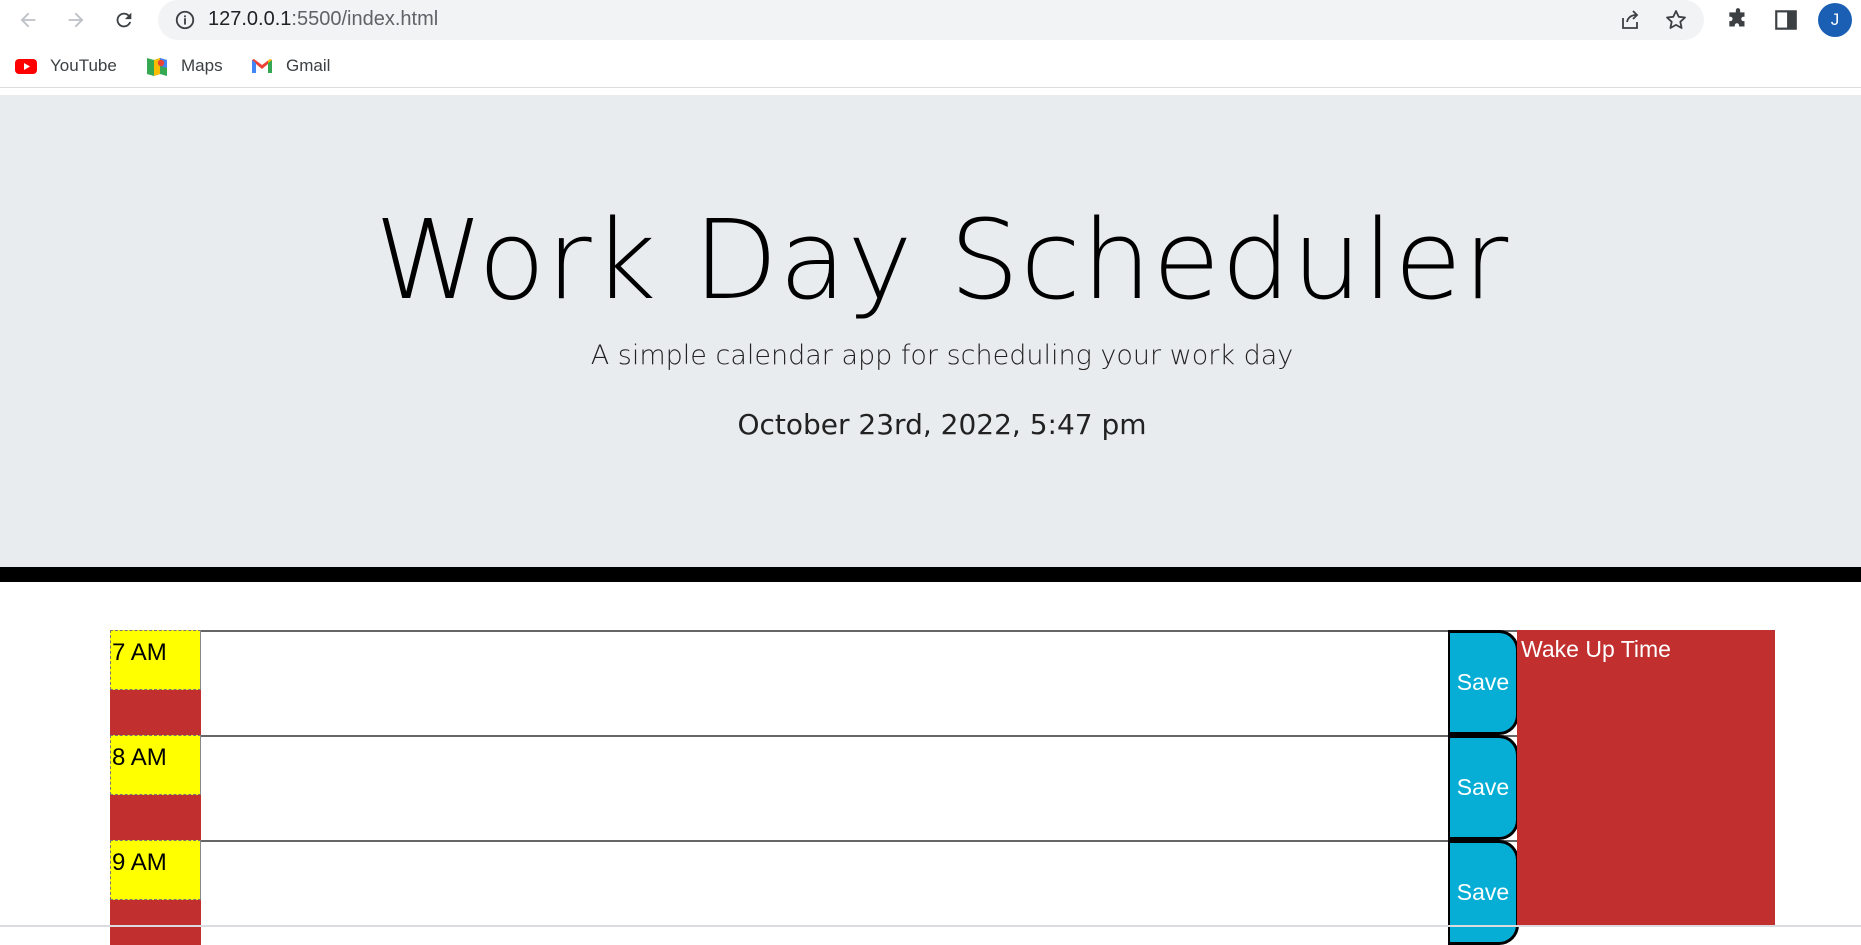 This screenshot has height=945, width=1861. What do you see at coordinates (942, 260) in the screenshot?
I see `page-title: Work Day Scheduler` at bounding box center [942, 260].